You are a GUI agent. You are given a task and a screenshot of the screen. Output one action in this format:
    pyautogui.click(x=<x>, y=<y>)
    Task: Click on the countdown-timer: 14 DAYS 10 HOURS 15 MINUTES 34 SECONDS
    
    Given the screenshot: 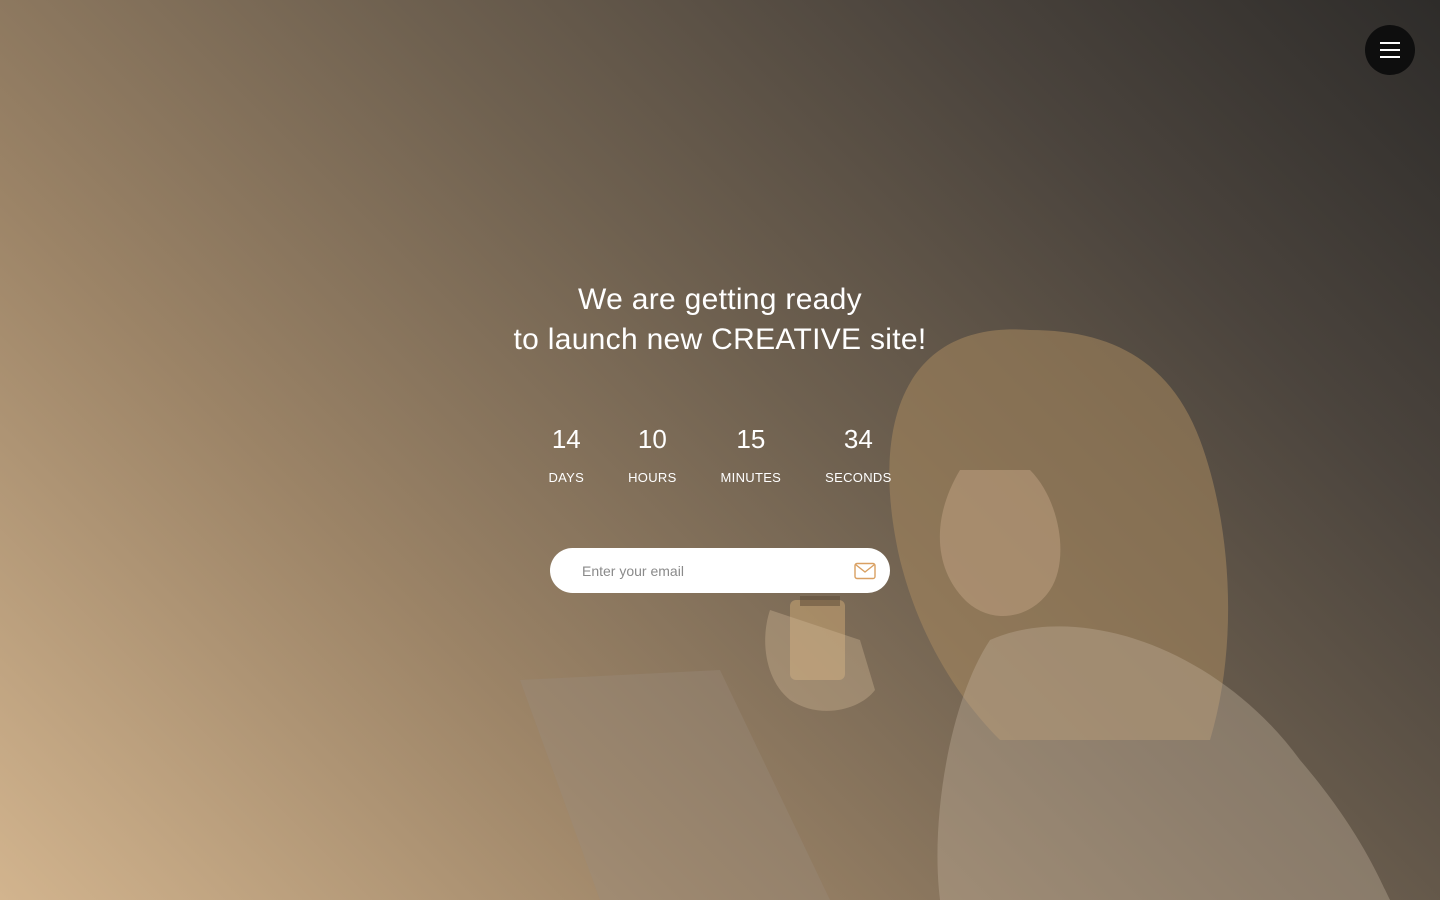 What is the action you would take?
    pyautogui.click(x=720, y=452)
    